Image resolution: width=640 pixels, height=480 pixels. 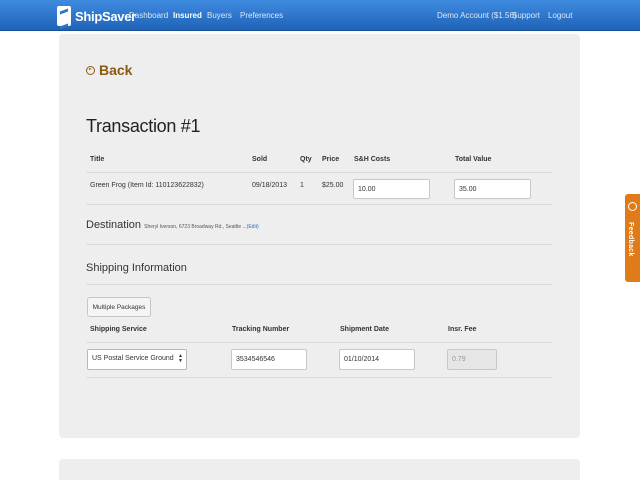 I want to click on logo: ShipSaver, so click(x=96, y=16).